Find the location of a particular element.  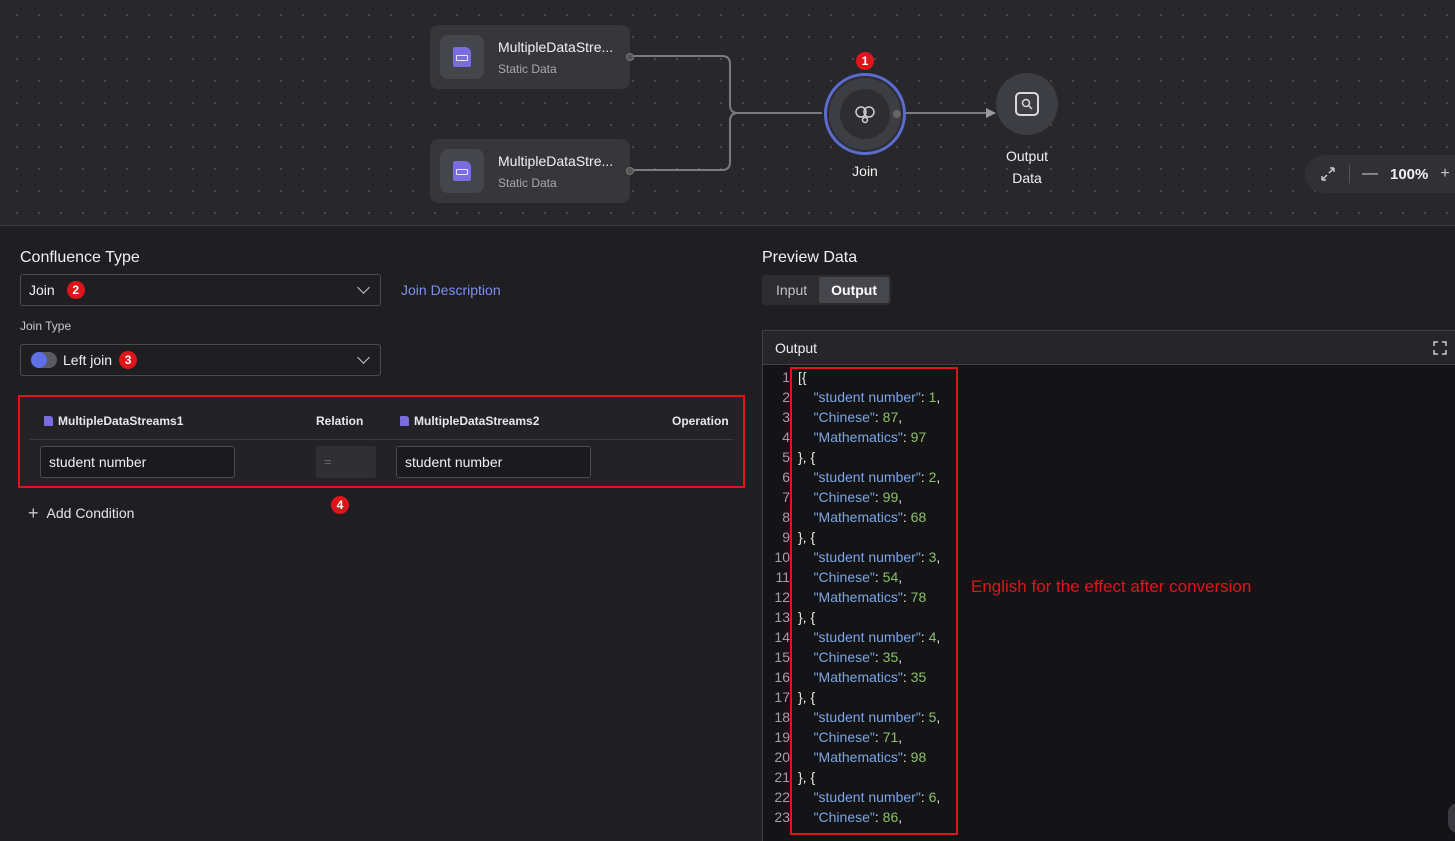

join-output-port is located at coordinates (897, 114).